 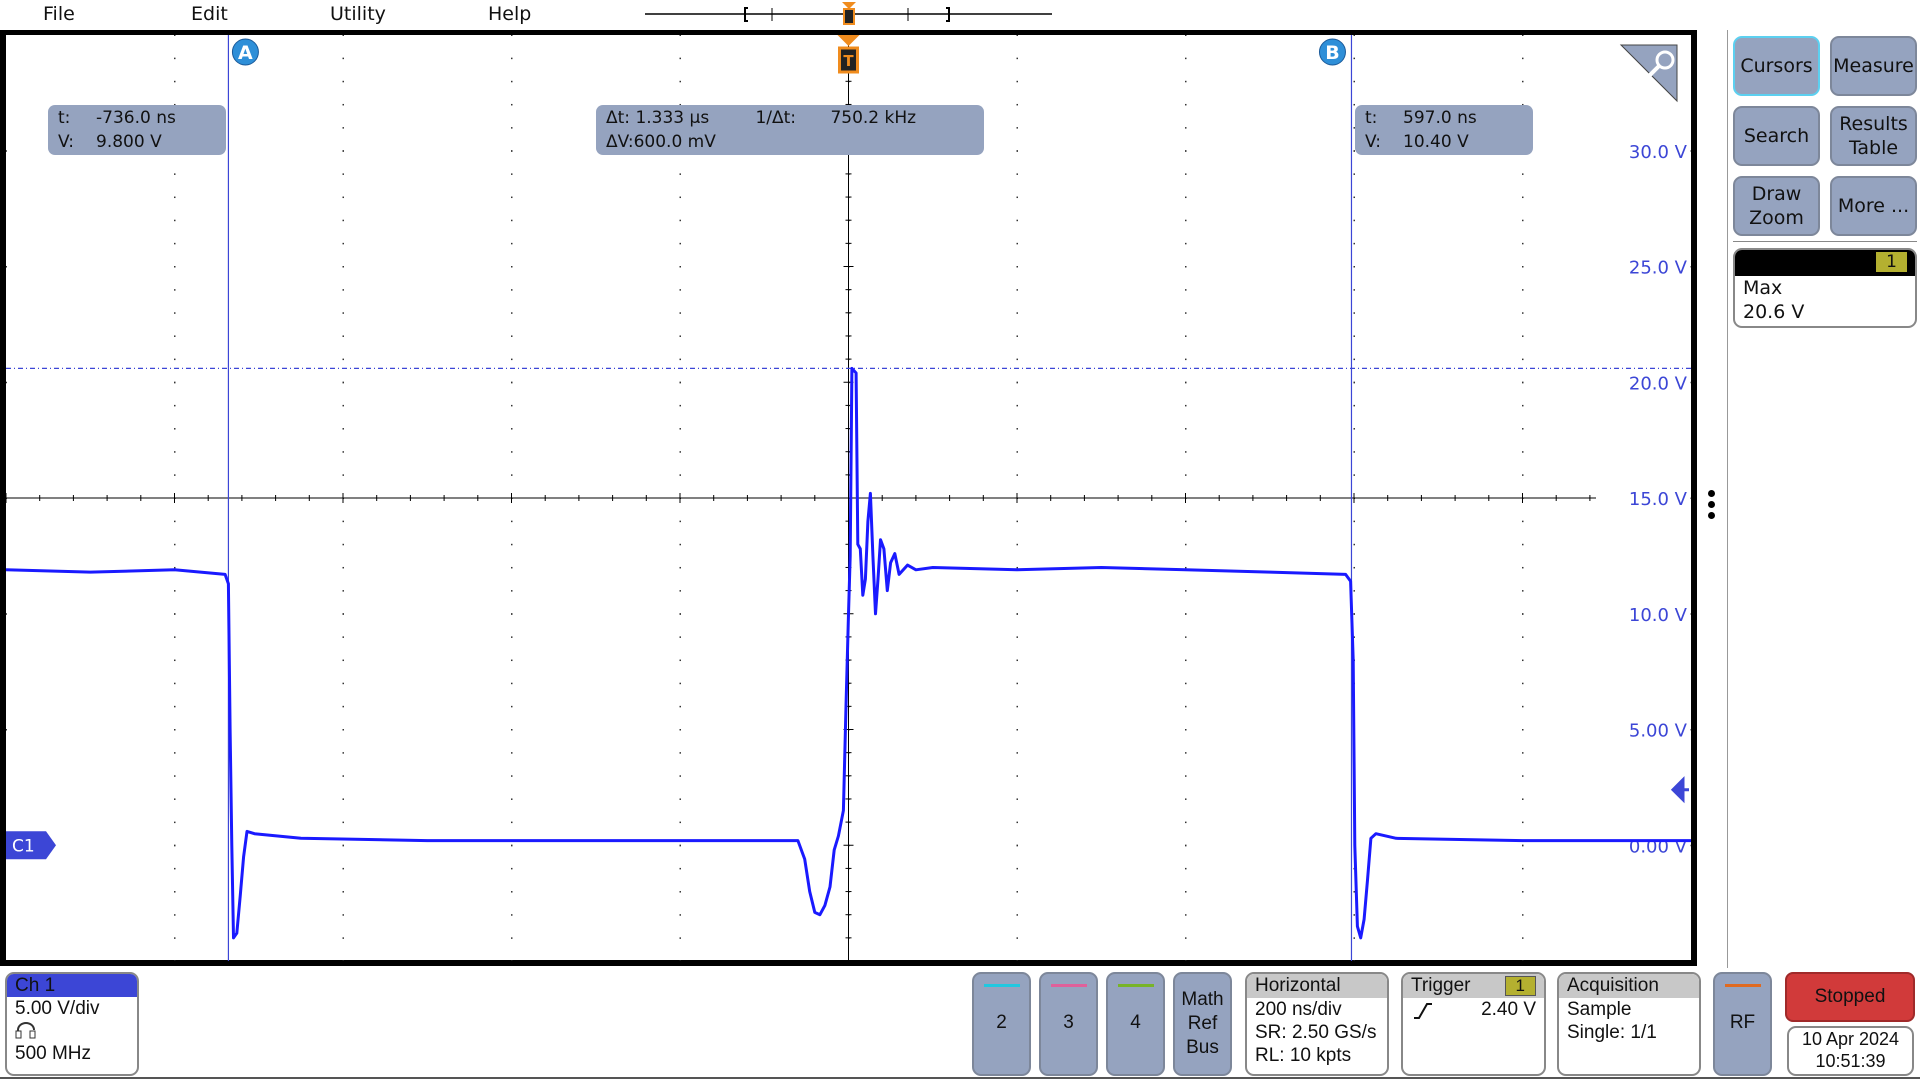 I want to click on results-table-button: Results Table, so click(x=1873, y=136).